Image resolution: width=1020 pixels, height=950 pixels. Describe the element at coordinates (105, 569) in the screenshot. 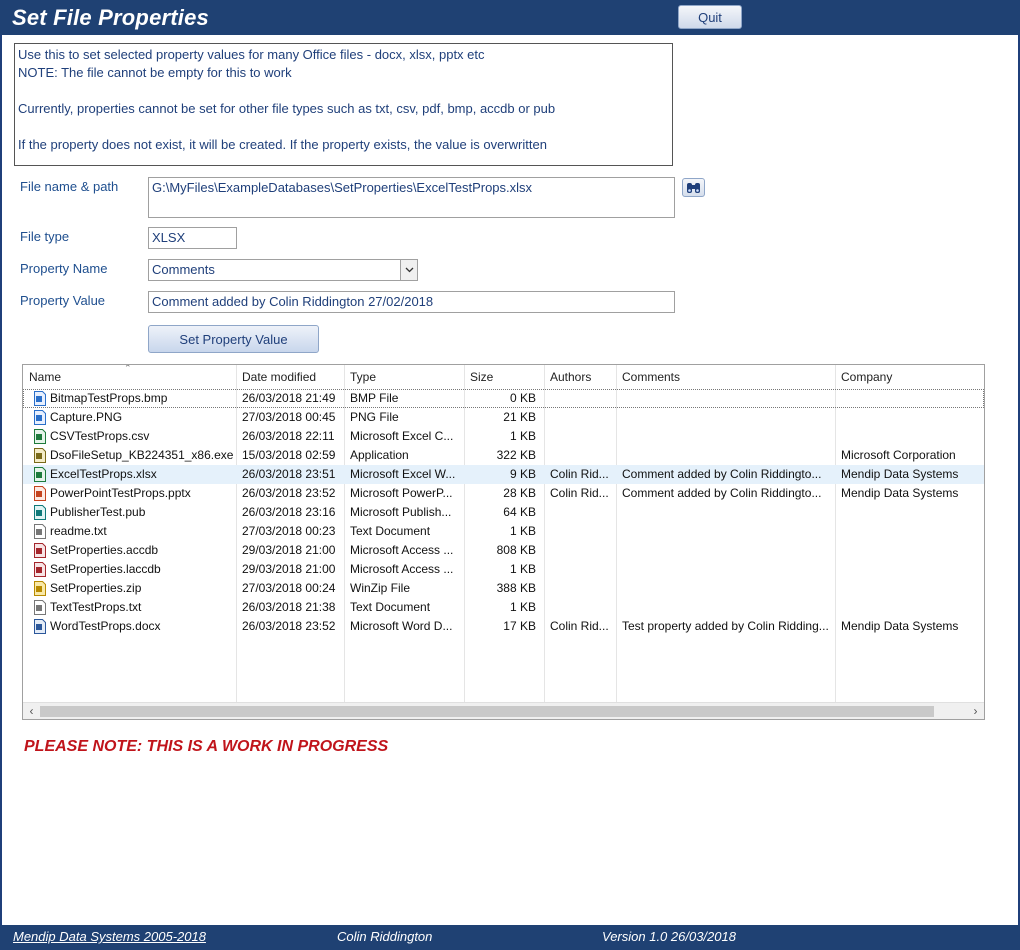

I see `file-name-cell: SetProperties.laccdb` at that location.